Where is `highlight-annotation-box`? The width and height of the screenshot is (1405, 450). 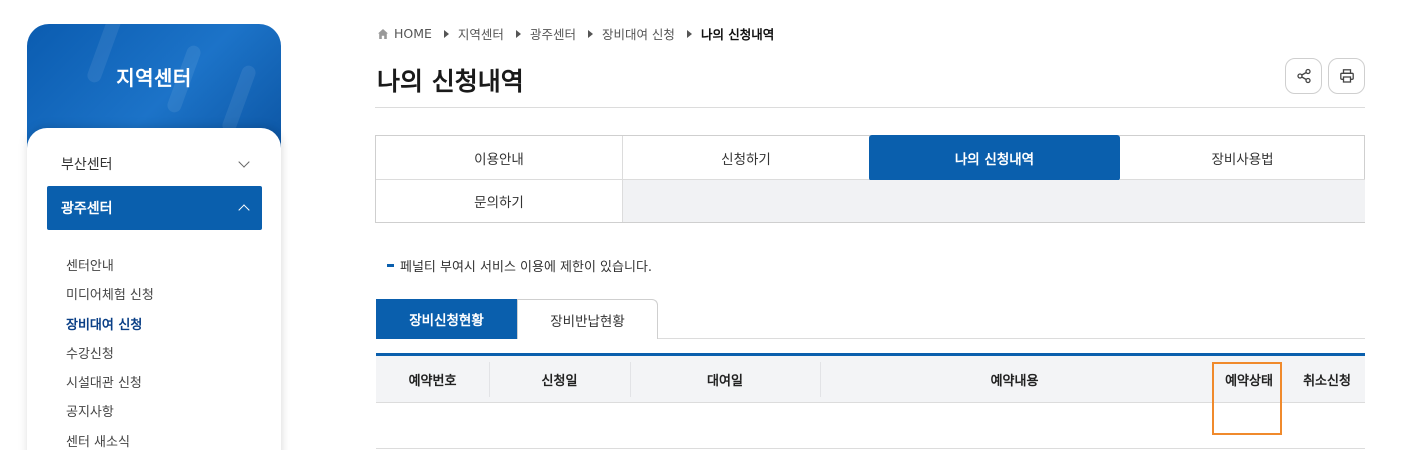 highlight-annotation-box is located at coordinates (1247, 398).